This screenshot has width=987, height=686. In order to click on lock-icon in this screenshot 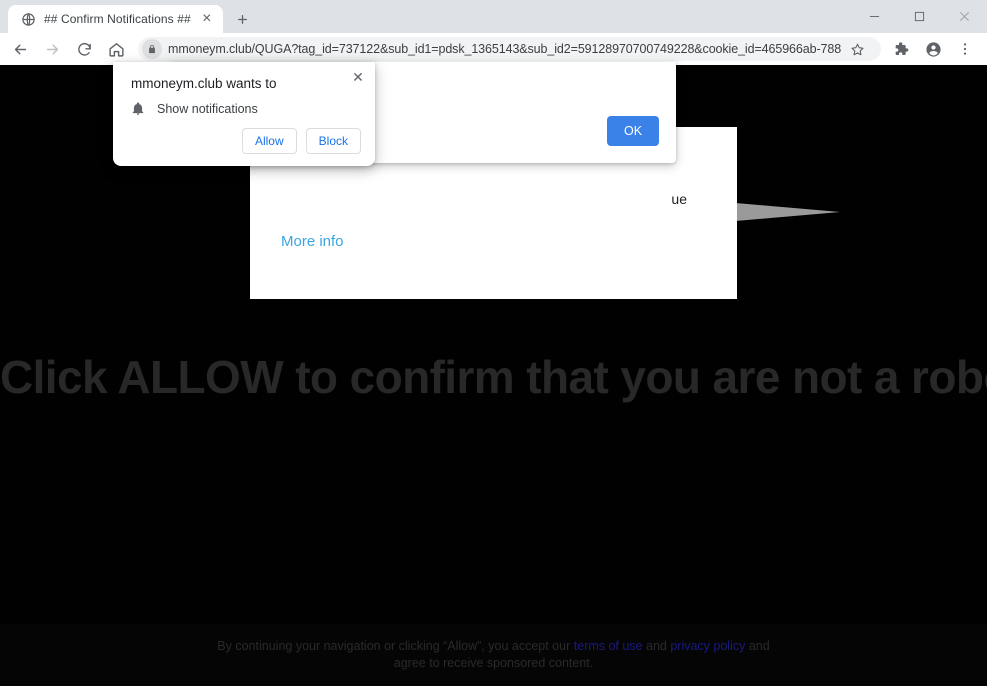, I will do `click(152, 49)`.